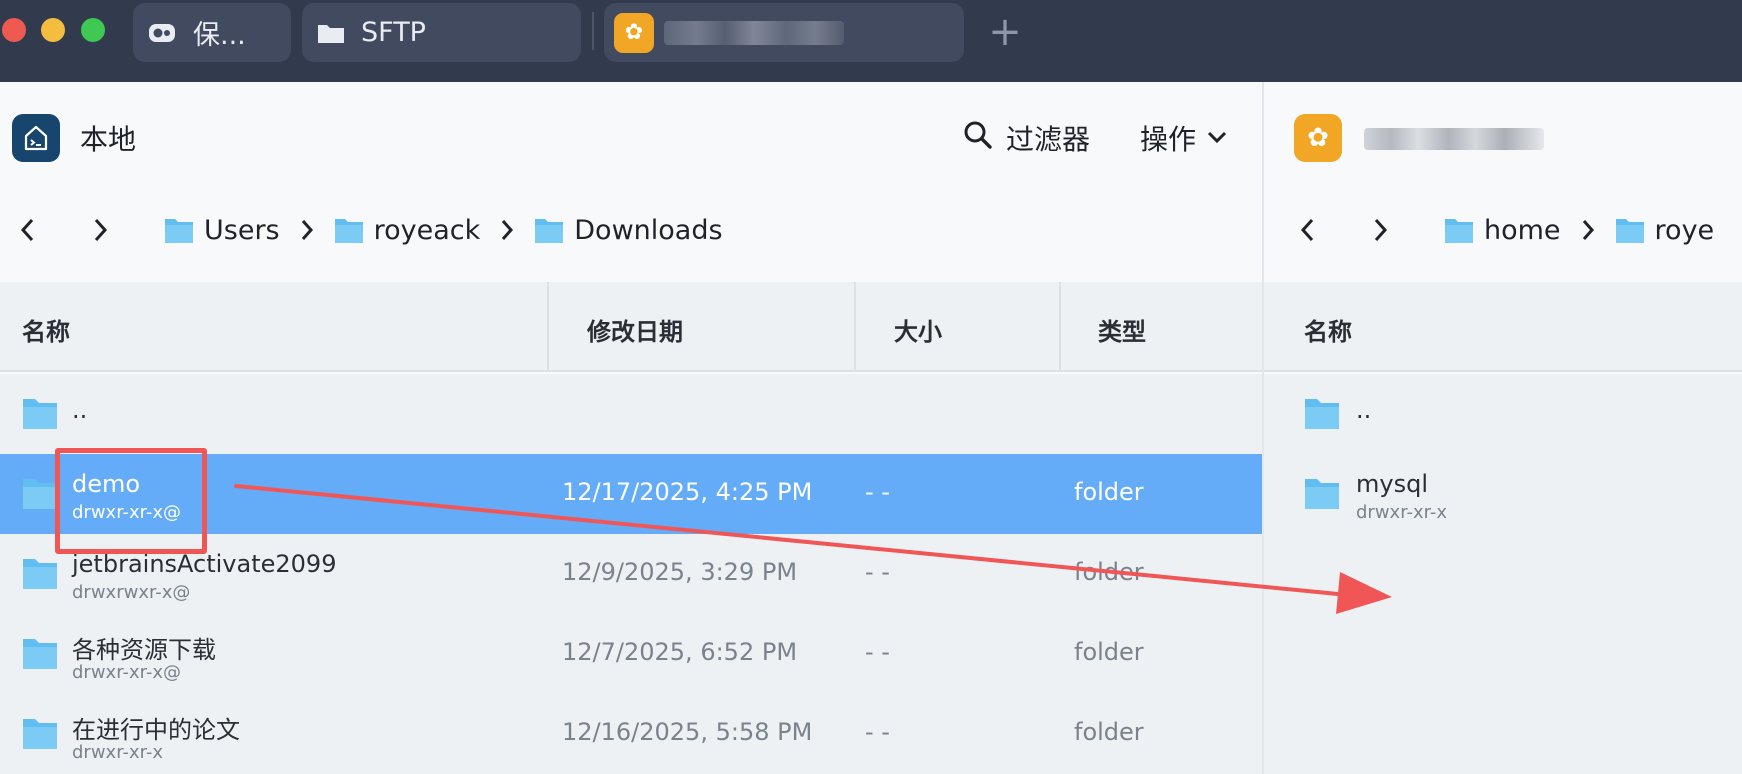 The image size is (1742, 774). I want to click on file-name: 各种资源下载, so click(144, 650).